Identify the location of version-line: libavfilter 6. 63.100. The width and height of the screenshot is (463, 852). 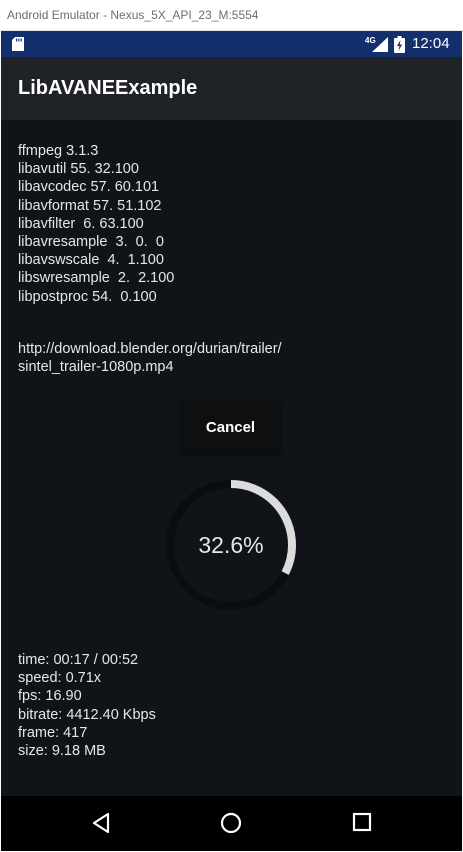
(81, 223).